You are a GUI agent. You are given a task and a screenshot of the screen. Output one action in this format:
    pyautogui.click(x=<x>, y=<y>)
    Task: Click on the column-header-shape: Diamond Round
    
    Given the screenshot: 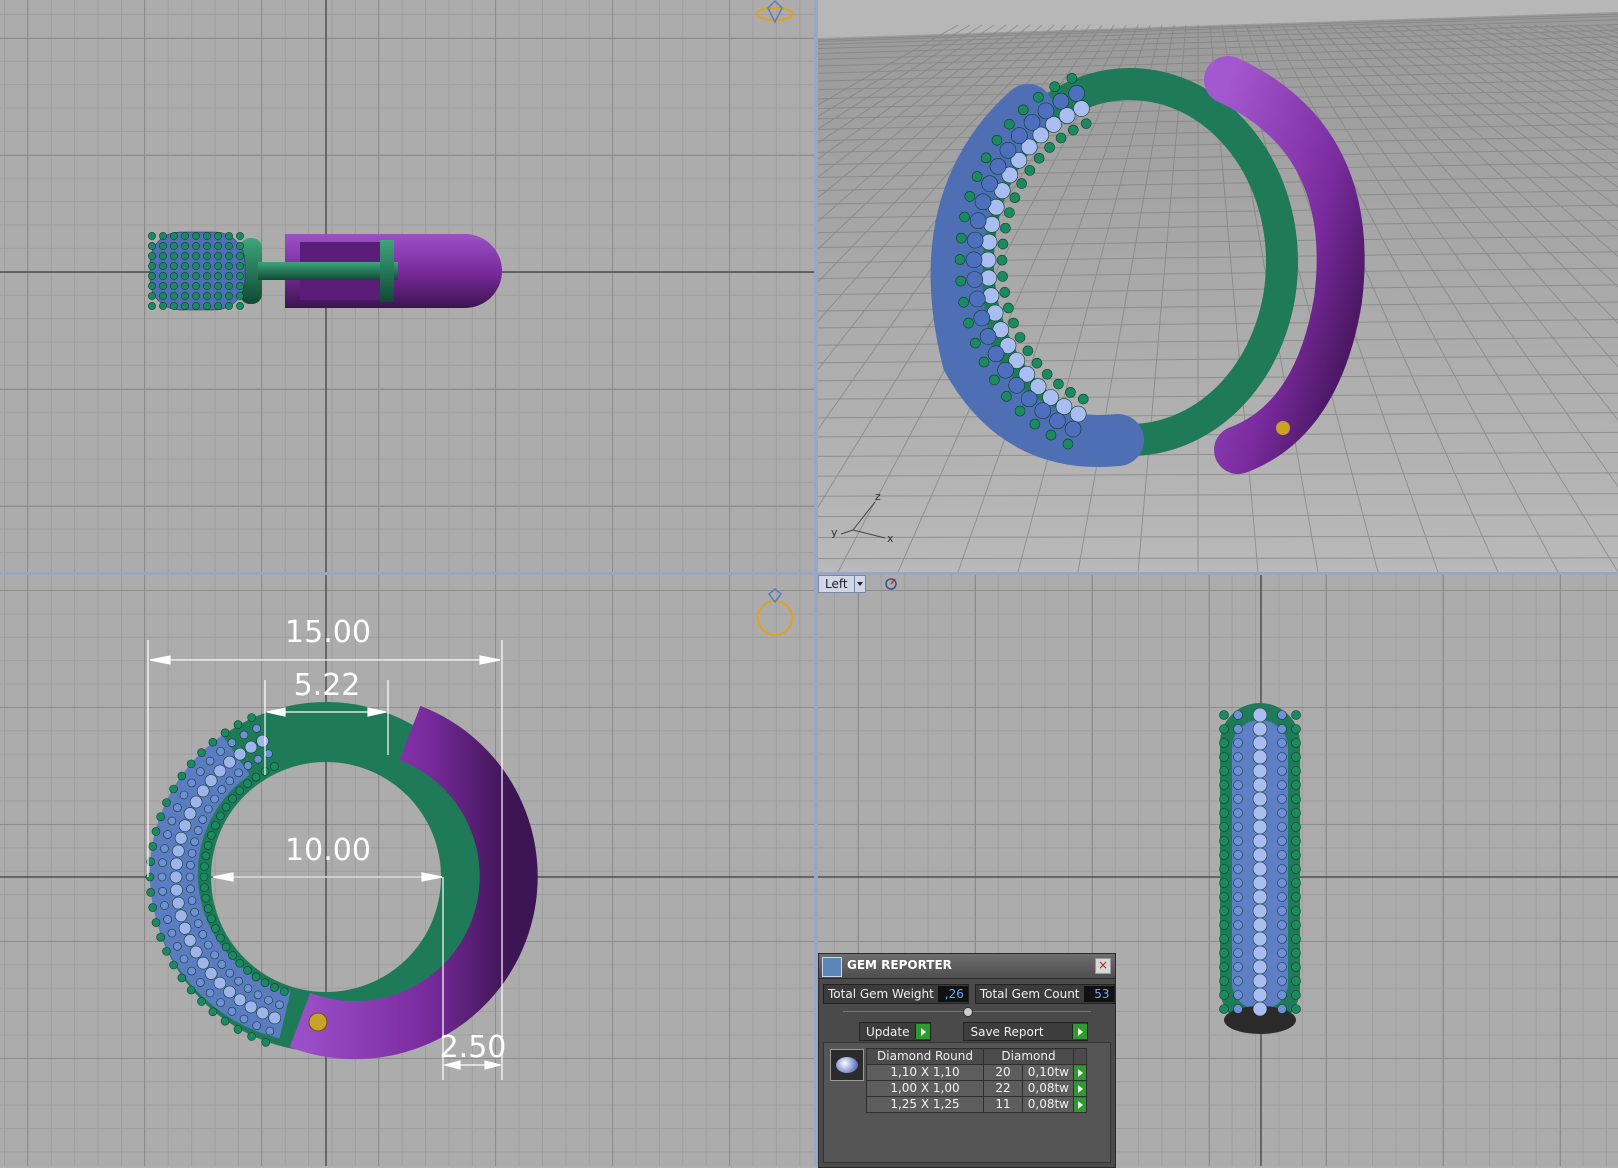 What is the action you would take?
    pyautogui.click(x=925, y=1056)
    